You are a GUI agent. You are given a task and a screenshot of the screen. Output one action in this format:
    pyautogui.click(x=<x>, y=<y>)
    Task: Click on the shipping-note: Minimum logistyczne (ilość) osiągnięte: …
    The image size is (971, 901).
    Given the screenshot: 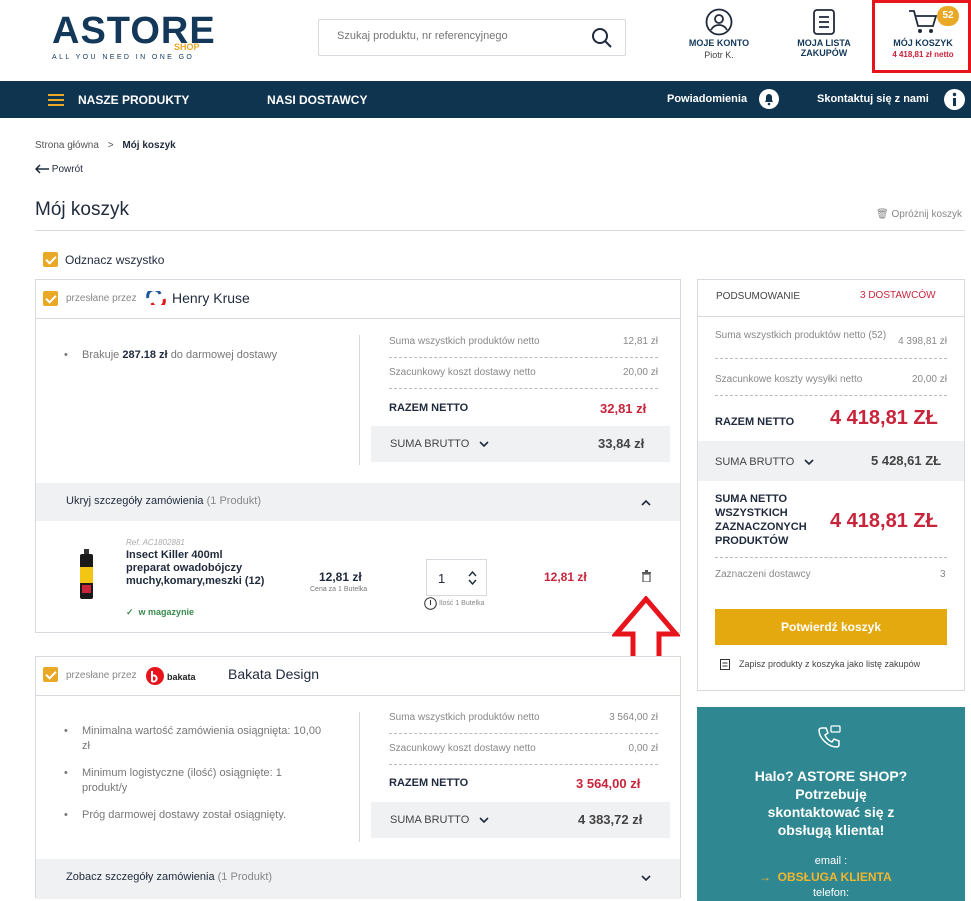 What is the action you would take?
    pyautogui.click(x=193, y=781)
    